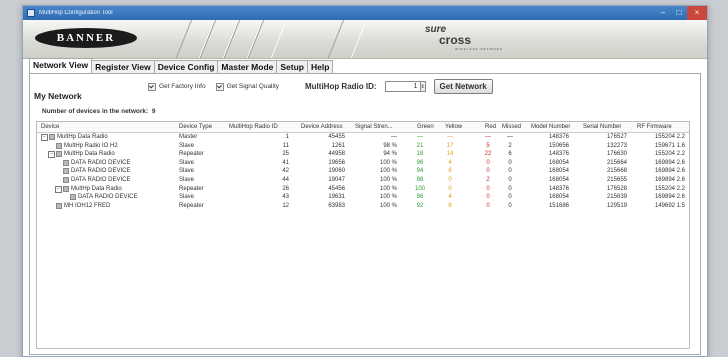 The width and height of the screenshot is (728, 357). I want to click on cell-fw: 155204 2.2, so click(669, 154).